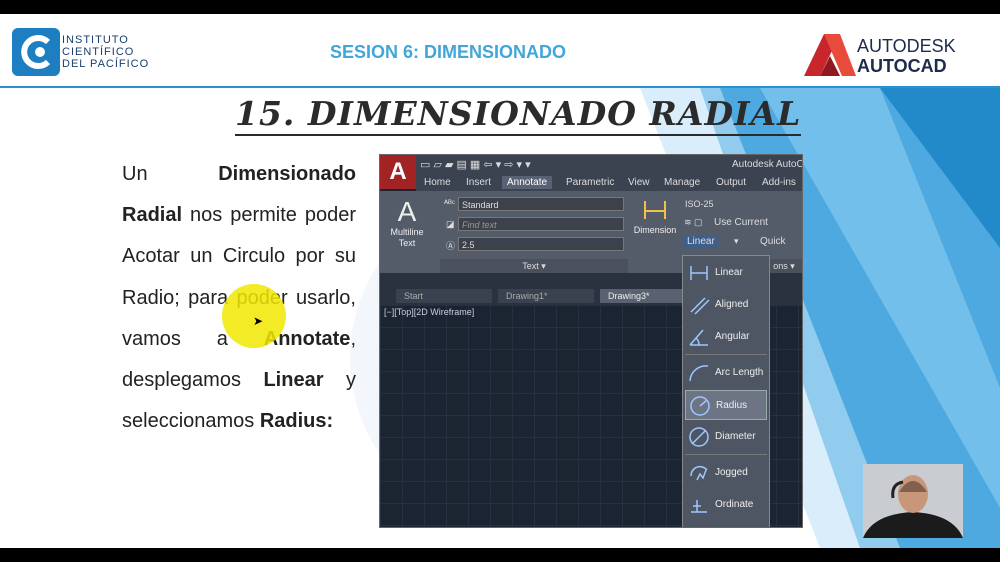 The width and height of the screenshot is (1000, 562). Describe the element at coordinates (701, 241) in the screenshot. I see `linear-dropdown-button: Linear` at that location.